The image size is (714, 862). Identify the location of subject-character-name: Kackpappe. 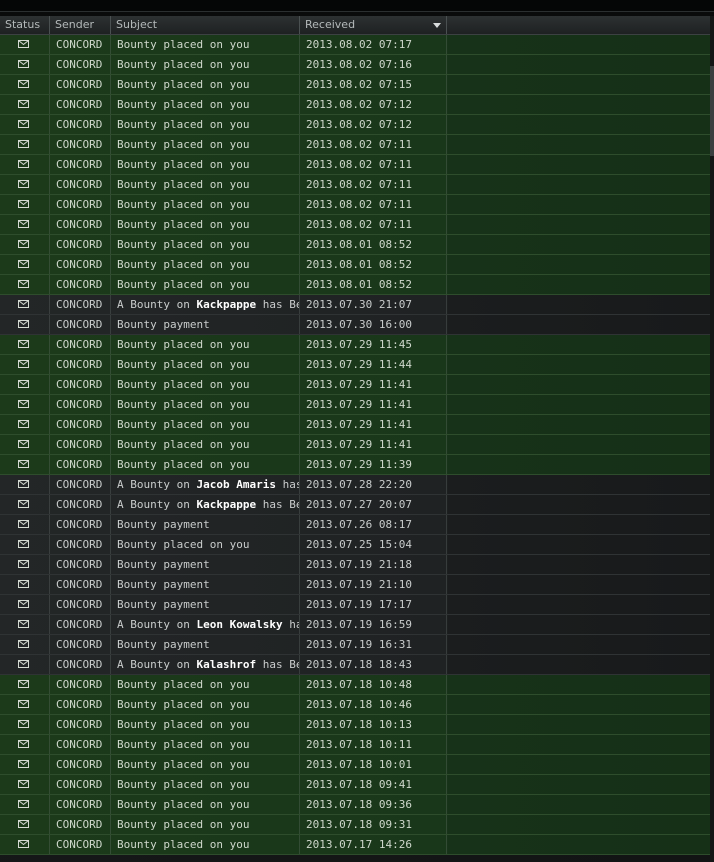
(226, 504).